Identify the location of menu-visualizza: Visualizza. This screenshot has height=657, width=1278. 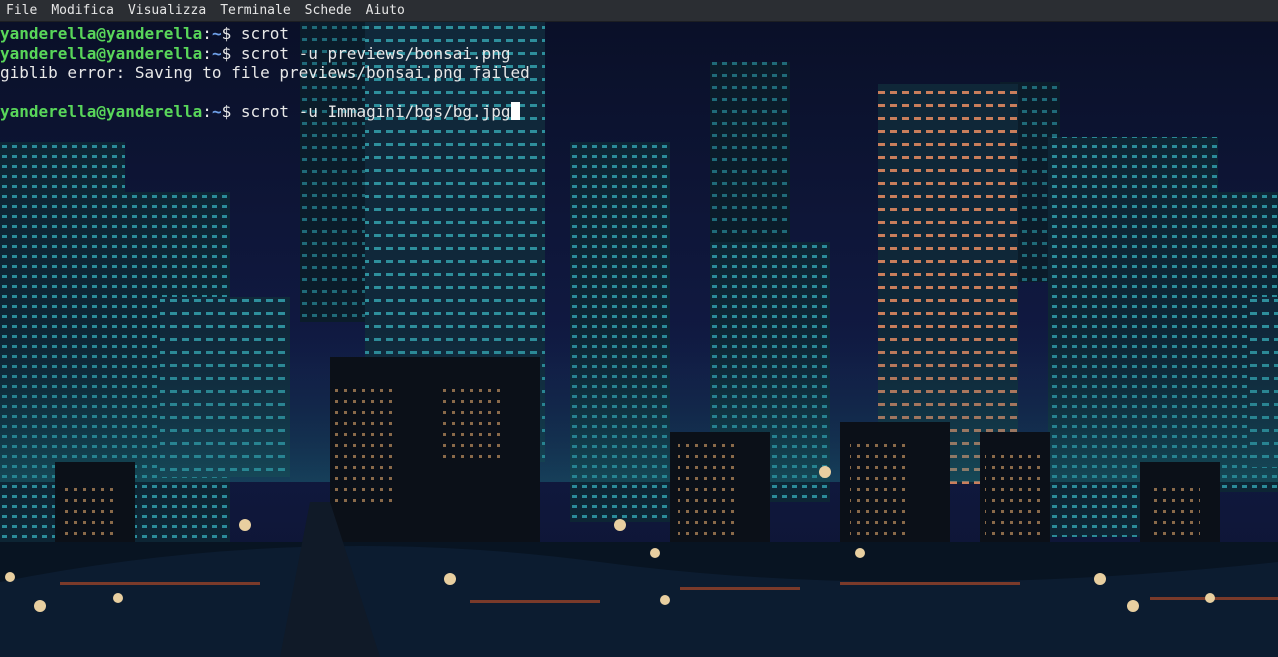
(167, 11).